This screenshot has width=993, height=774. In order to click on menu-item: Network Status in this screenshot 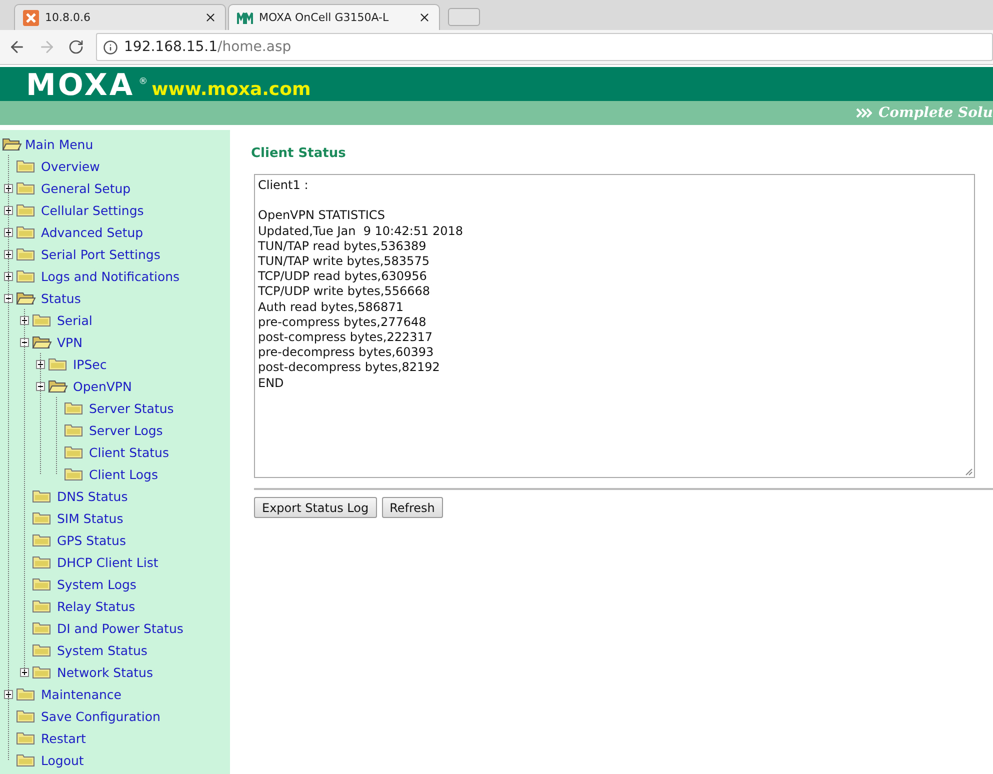, I will do `click(105, 672)`.